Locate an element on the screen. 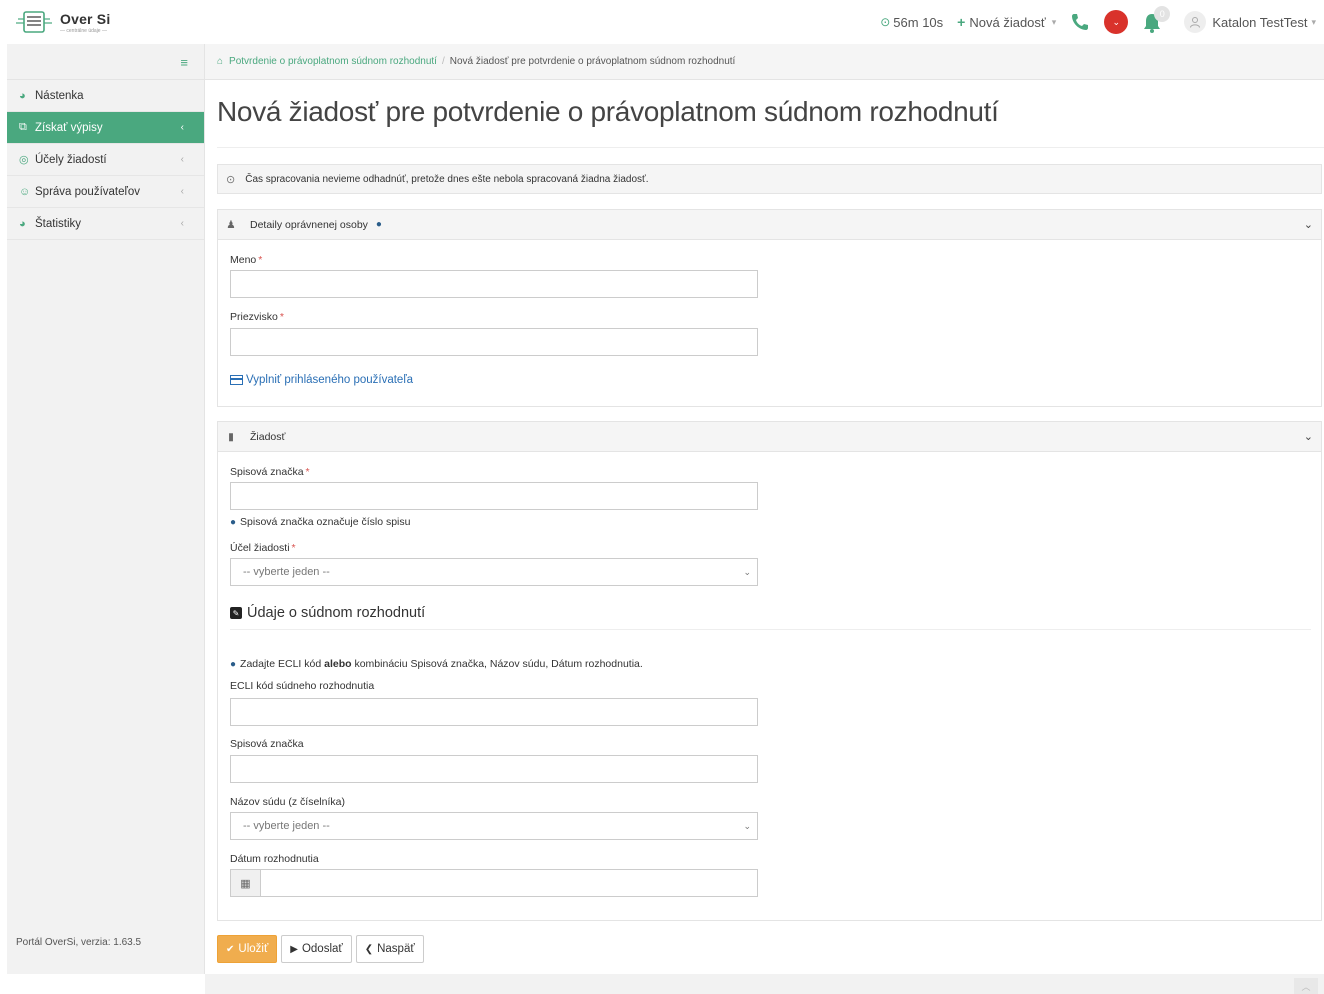 The image size is (1324, 994). last-name-input is located at coordinates (494, 342).